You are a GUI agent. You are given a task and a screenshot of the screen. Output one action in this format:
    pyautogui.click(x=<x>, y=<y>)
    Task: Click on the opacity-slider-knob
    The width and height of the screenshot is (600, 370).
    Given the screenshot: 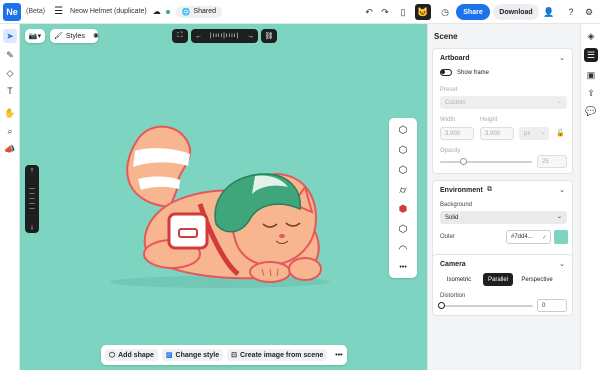 What is the action you would take?
    pyautogui.click(x=463, y=161)
    